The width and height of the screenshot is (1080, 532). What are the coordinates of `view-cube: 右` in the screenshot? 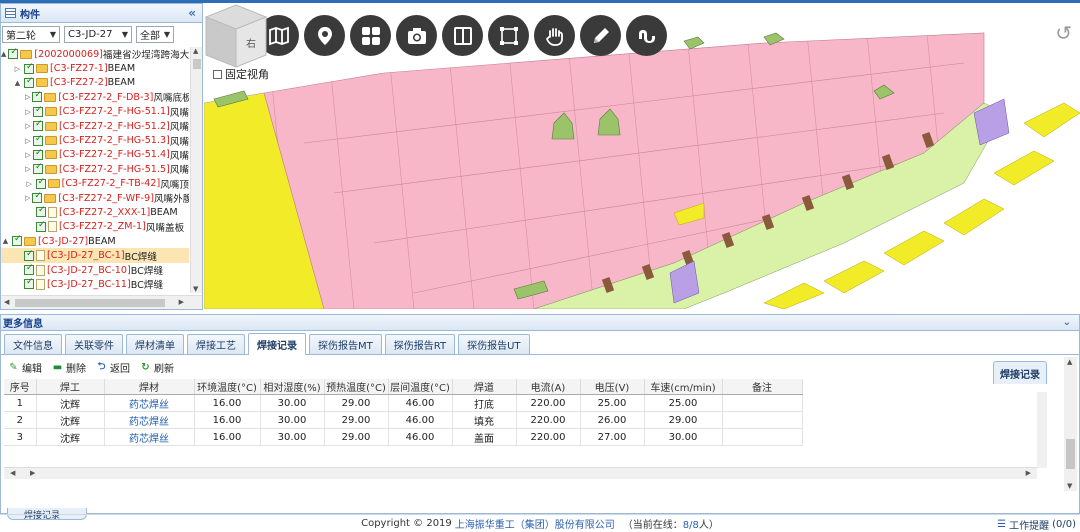 It's located at (236, 36).